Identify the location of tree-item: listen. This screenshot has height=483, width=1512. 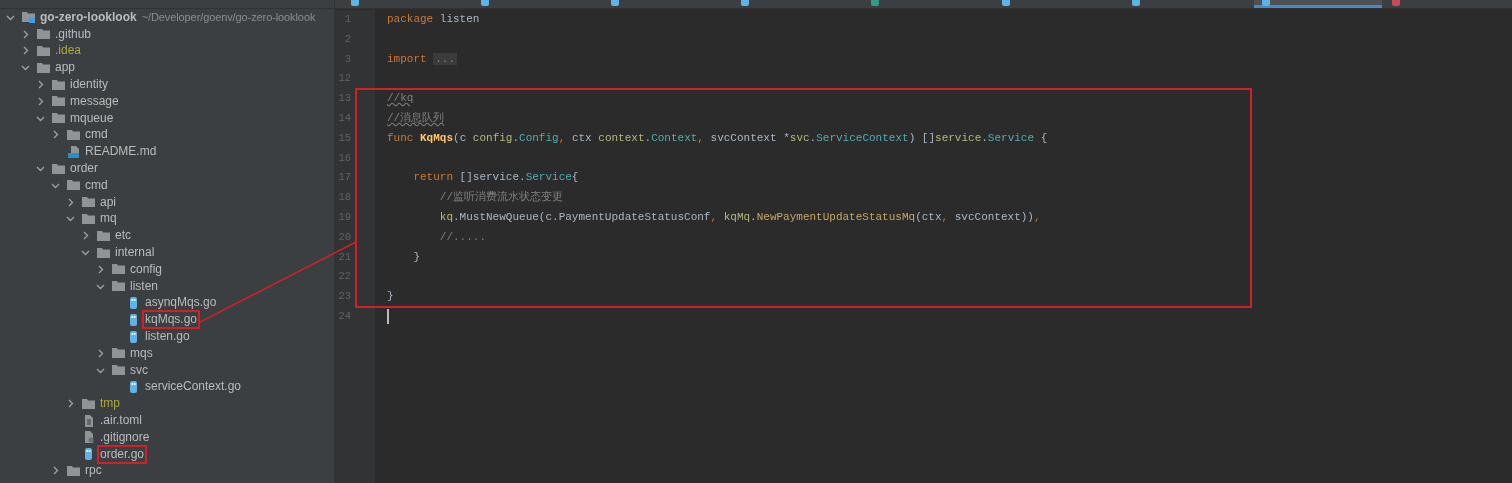
(144, 286).